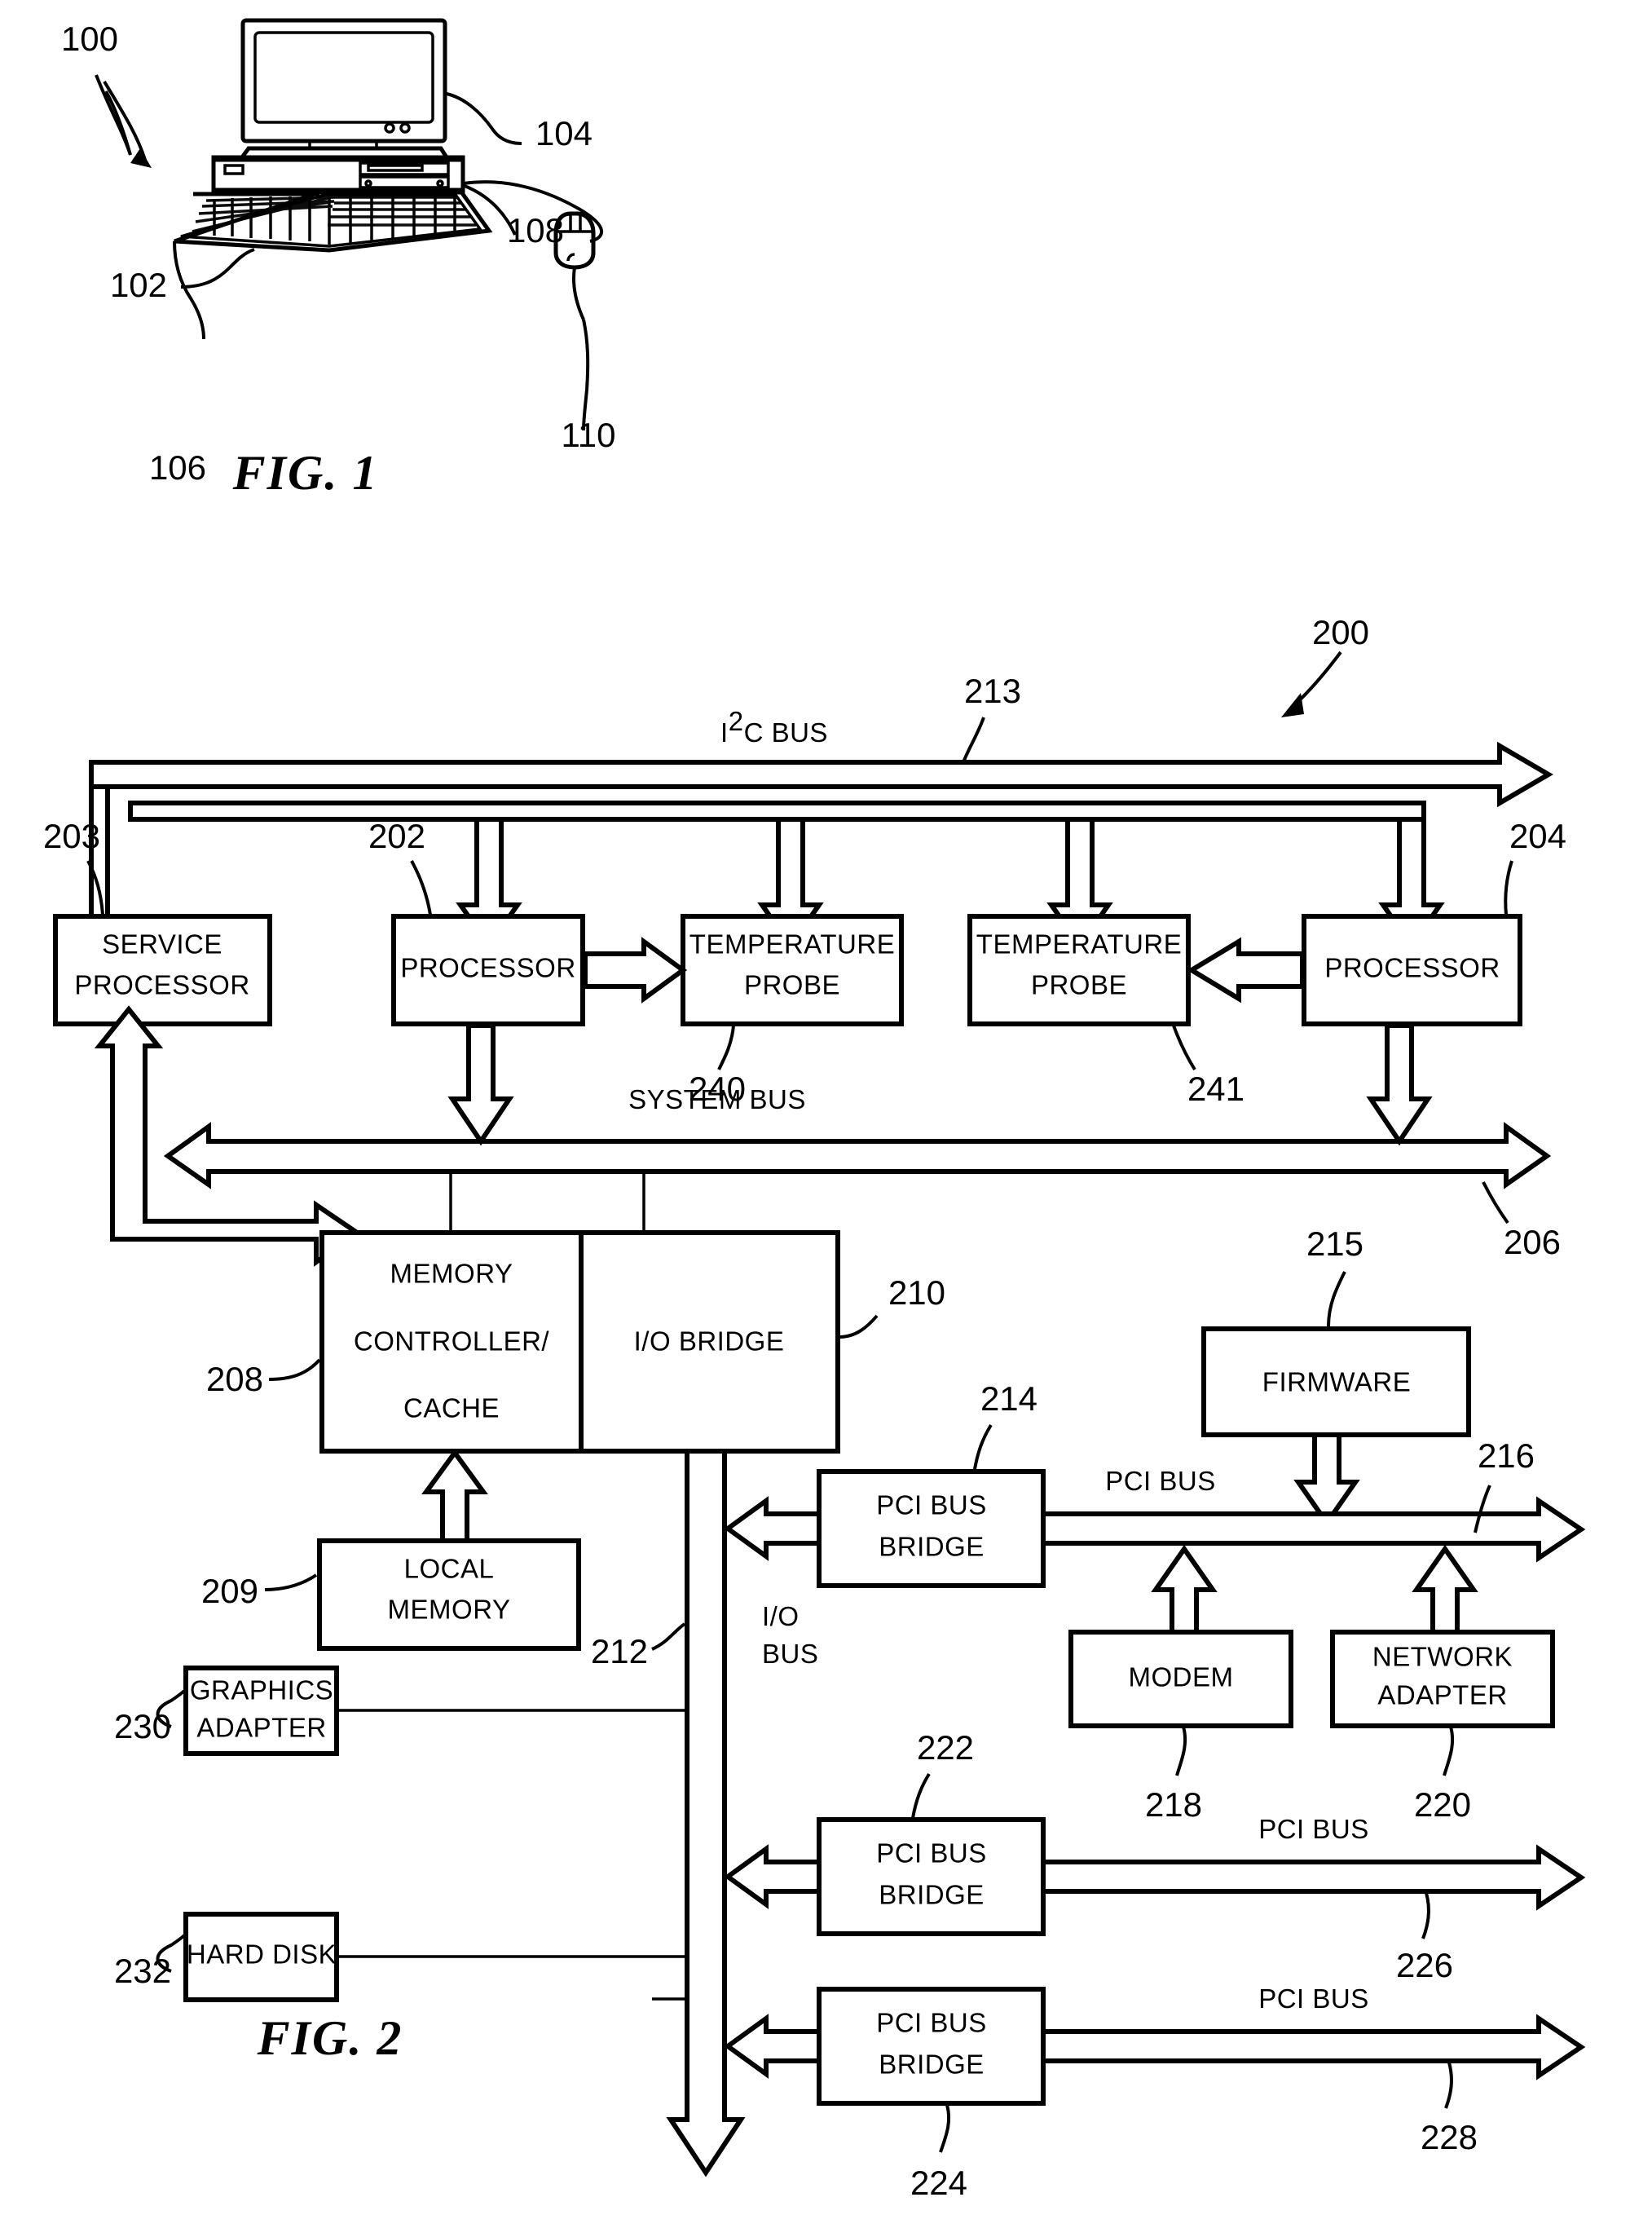 This screenshot has width=1652, height=2237. What do you see at coordinates (857, 1155) in the screenshot?
I see `system-bus` at bounding box center [857, 1155].